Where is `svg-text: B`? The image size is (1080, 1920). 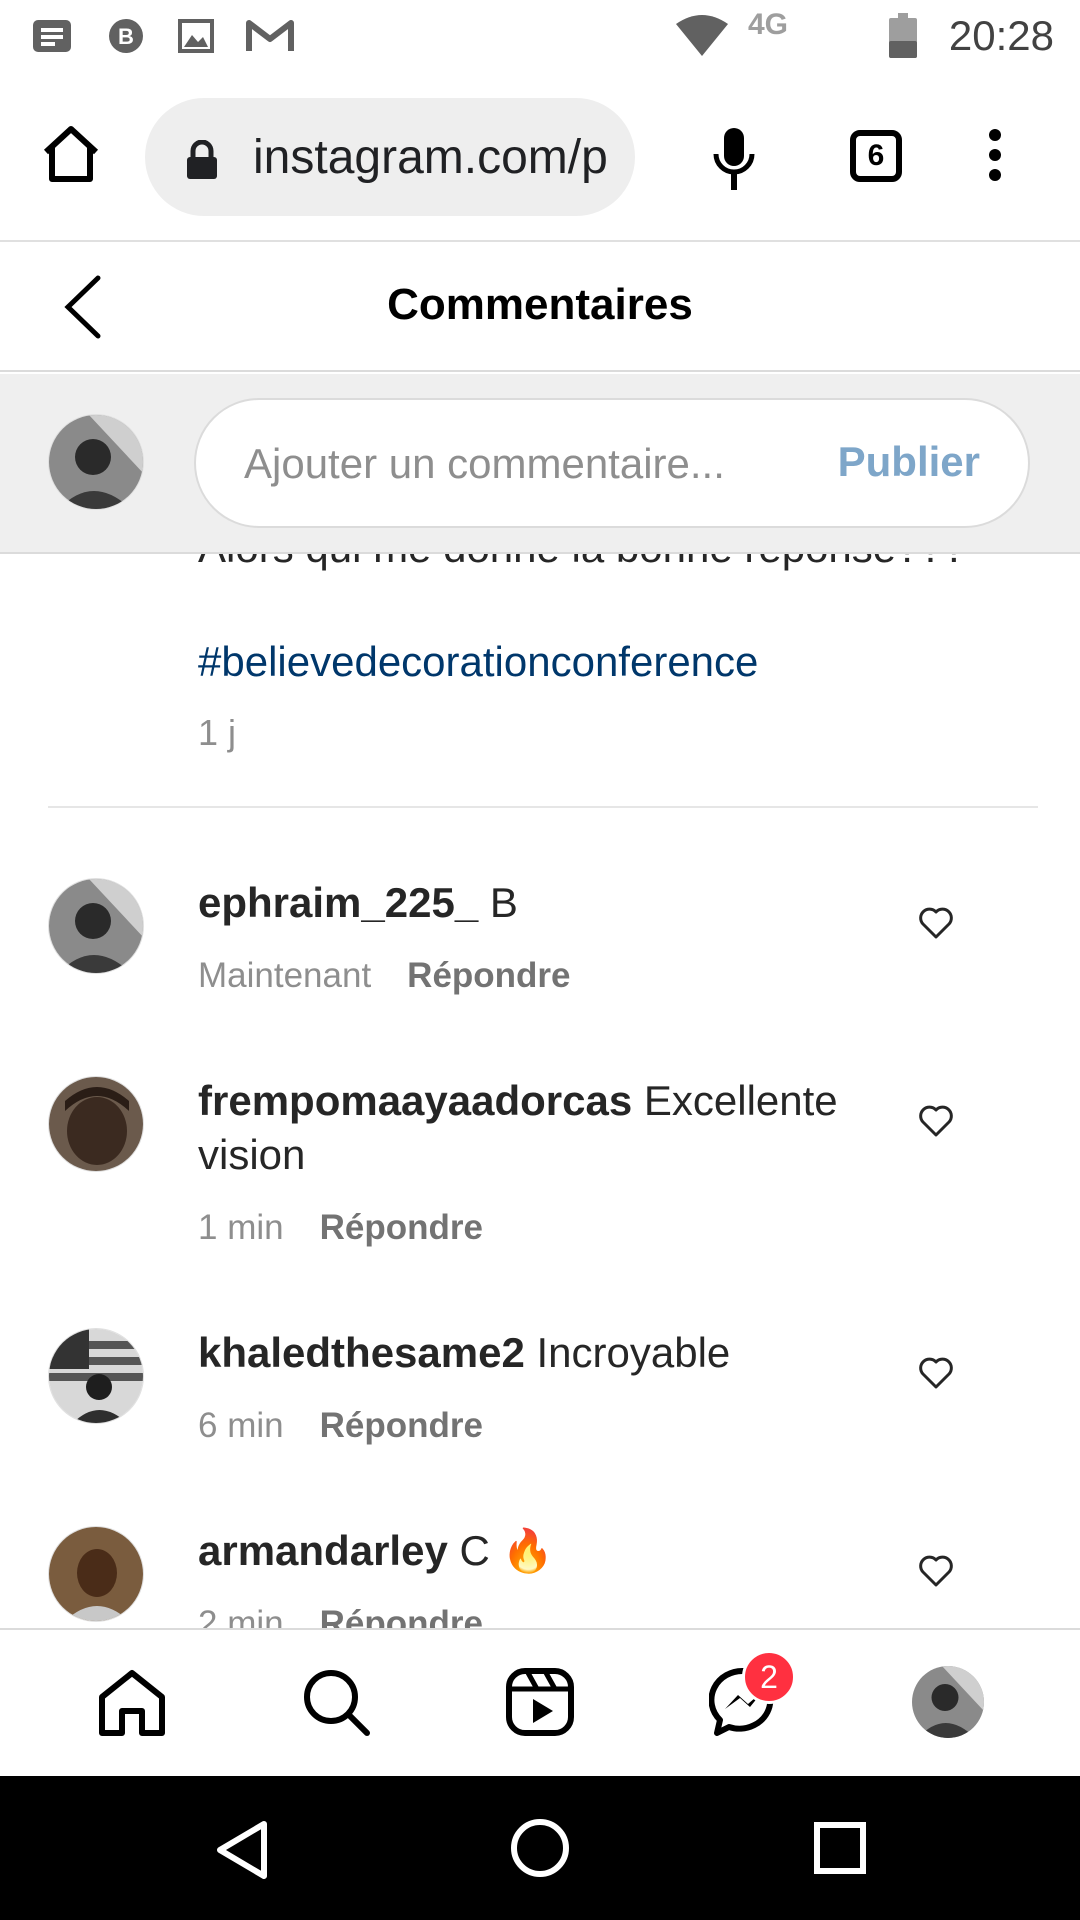
svg-text: B is located at coordinates (126, 36).